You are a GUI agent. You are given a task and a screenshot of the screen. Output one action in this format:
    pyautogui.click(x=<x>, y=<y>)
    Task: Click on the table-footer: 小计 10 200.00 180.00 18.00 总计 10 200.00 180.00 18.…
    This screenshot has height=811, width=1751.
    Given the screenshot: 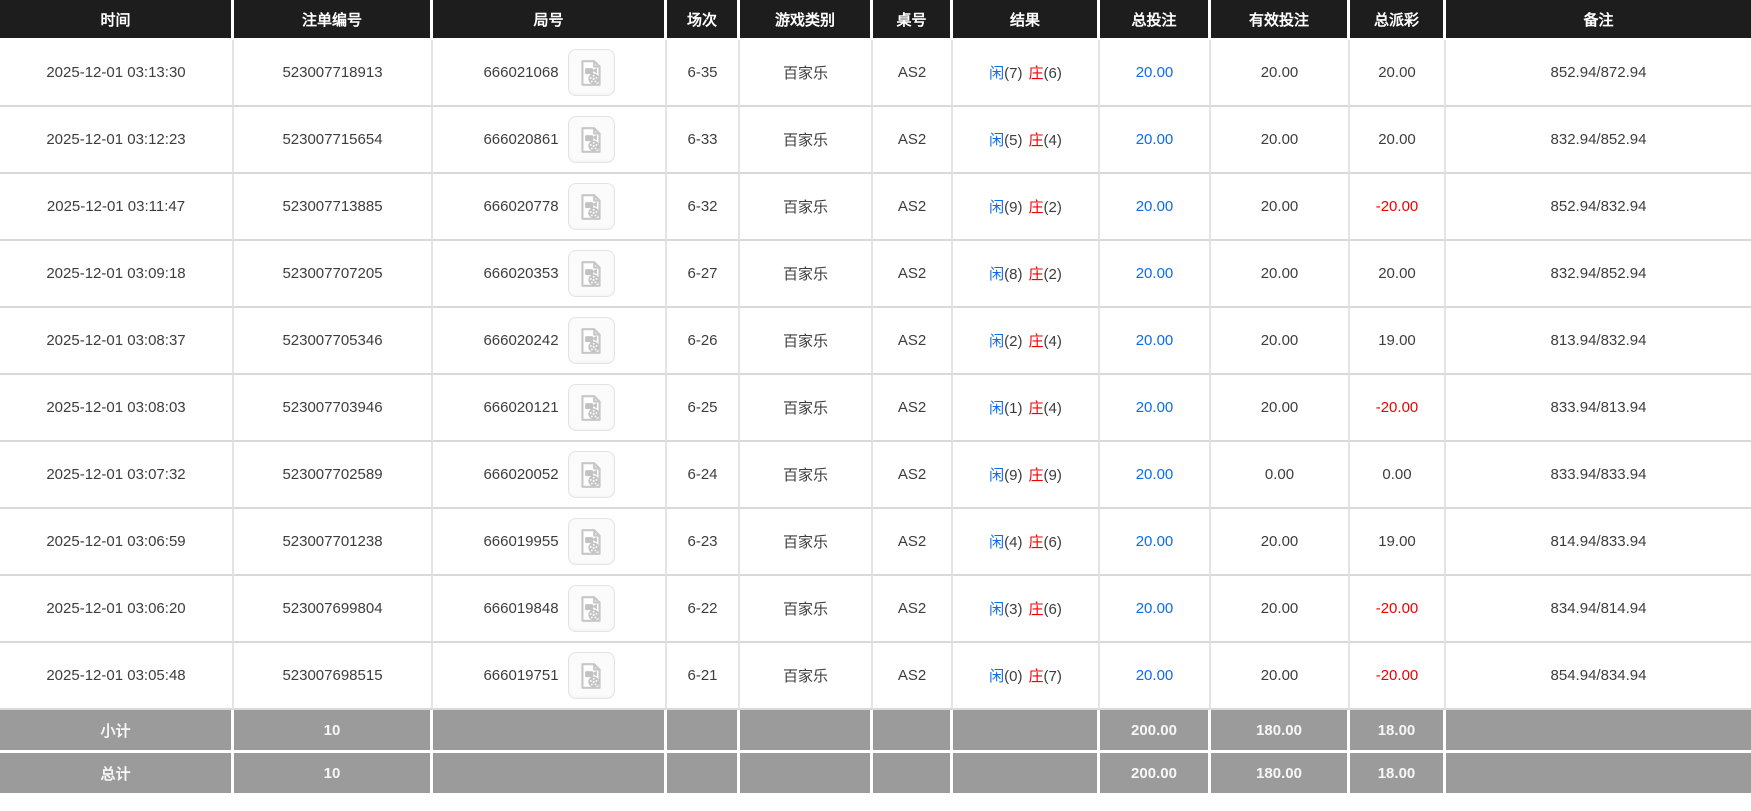 What is the action you would take?
    pyautogui.click(x=875, y=753)
    